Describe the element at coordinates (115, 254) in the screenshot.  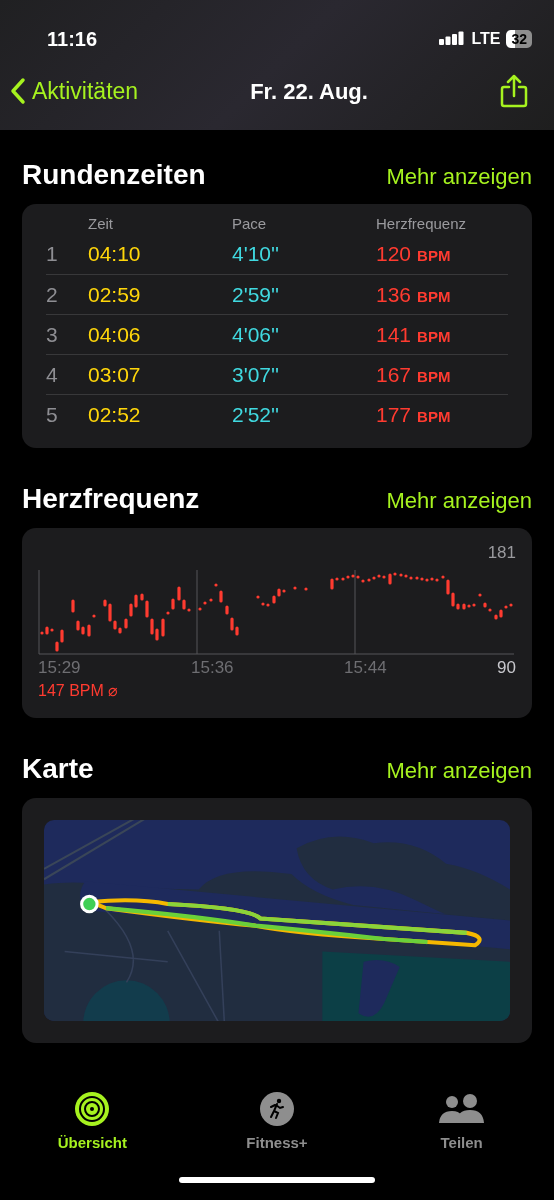
I see `lap-time: 04:10` at that location.